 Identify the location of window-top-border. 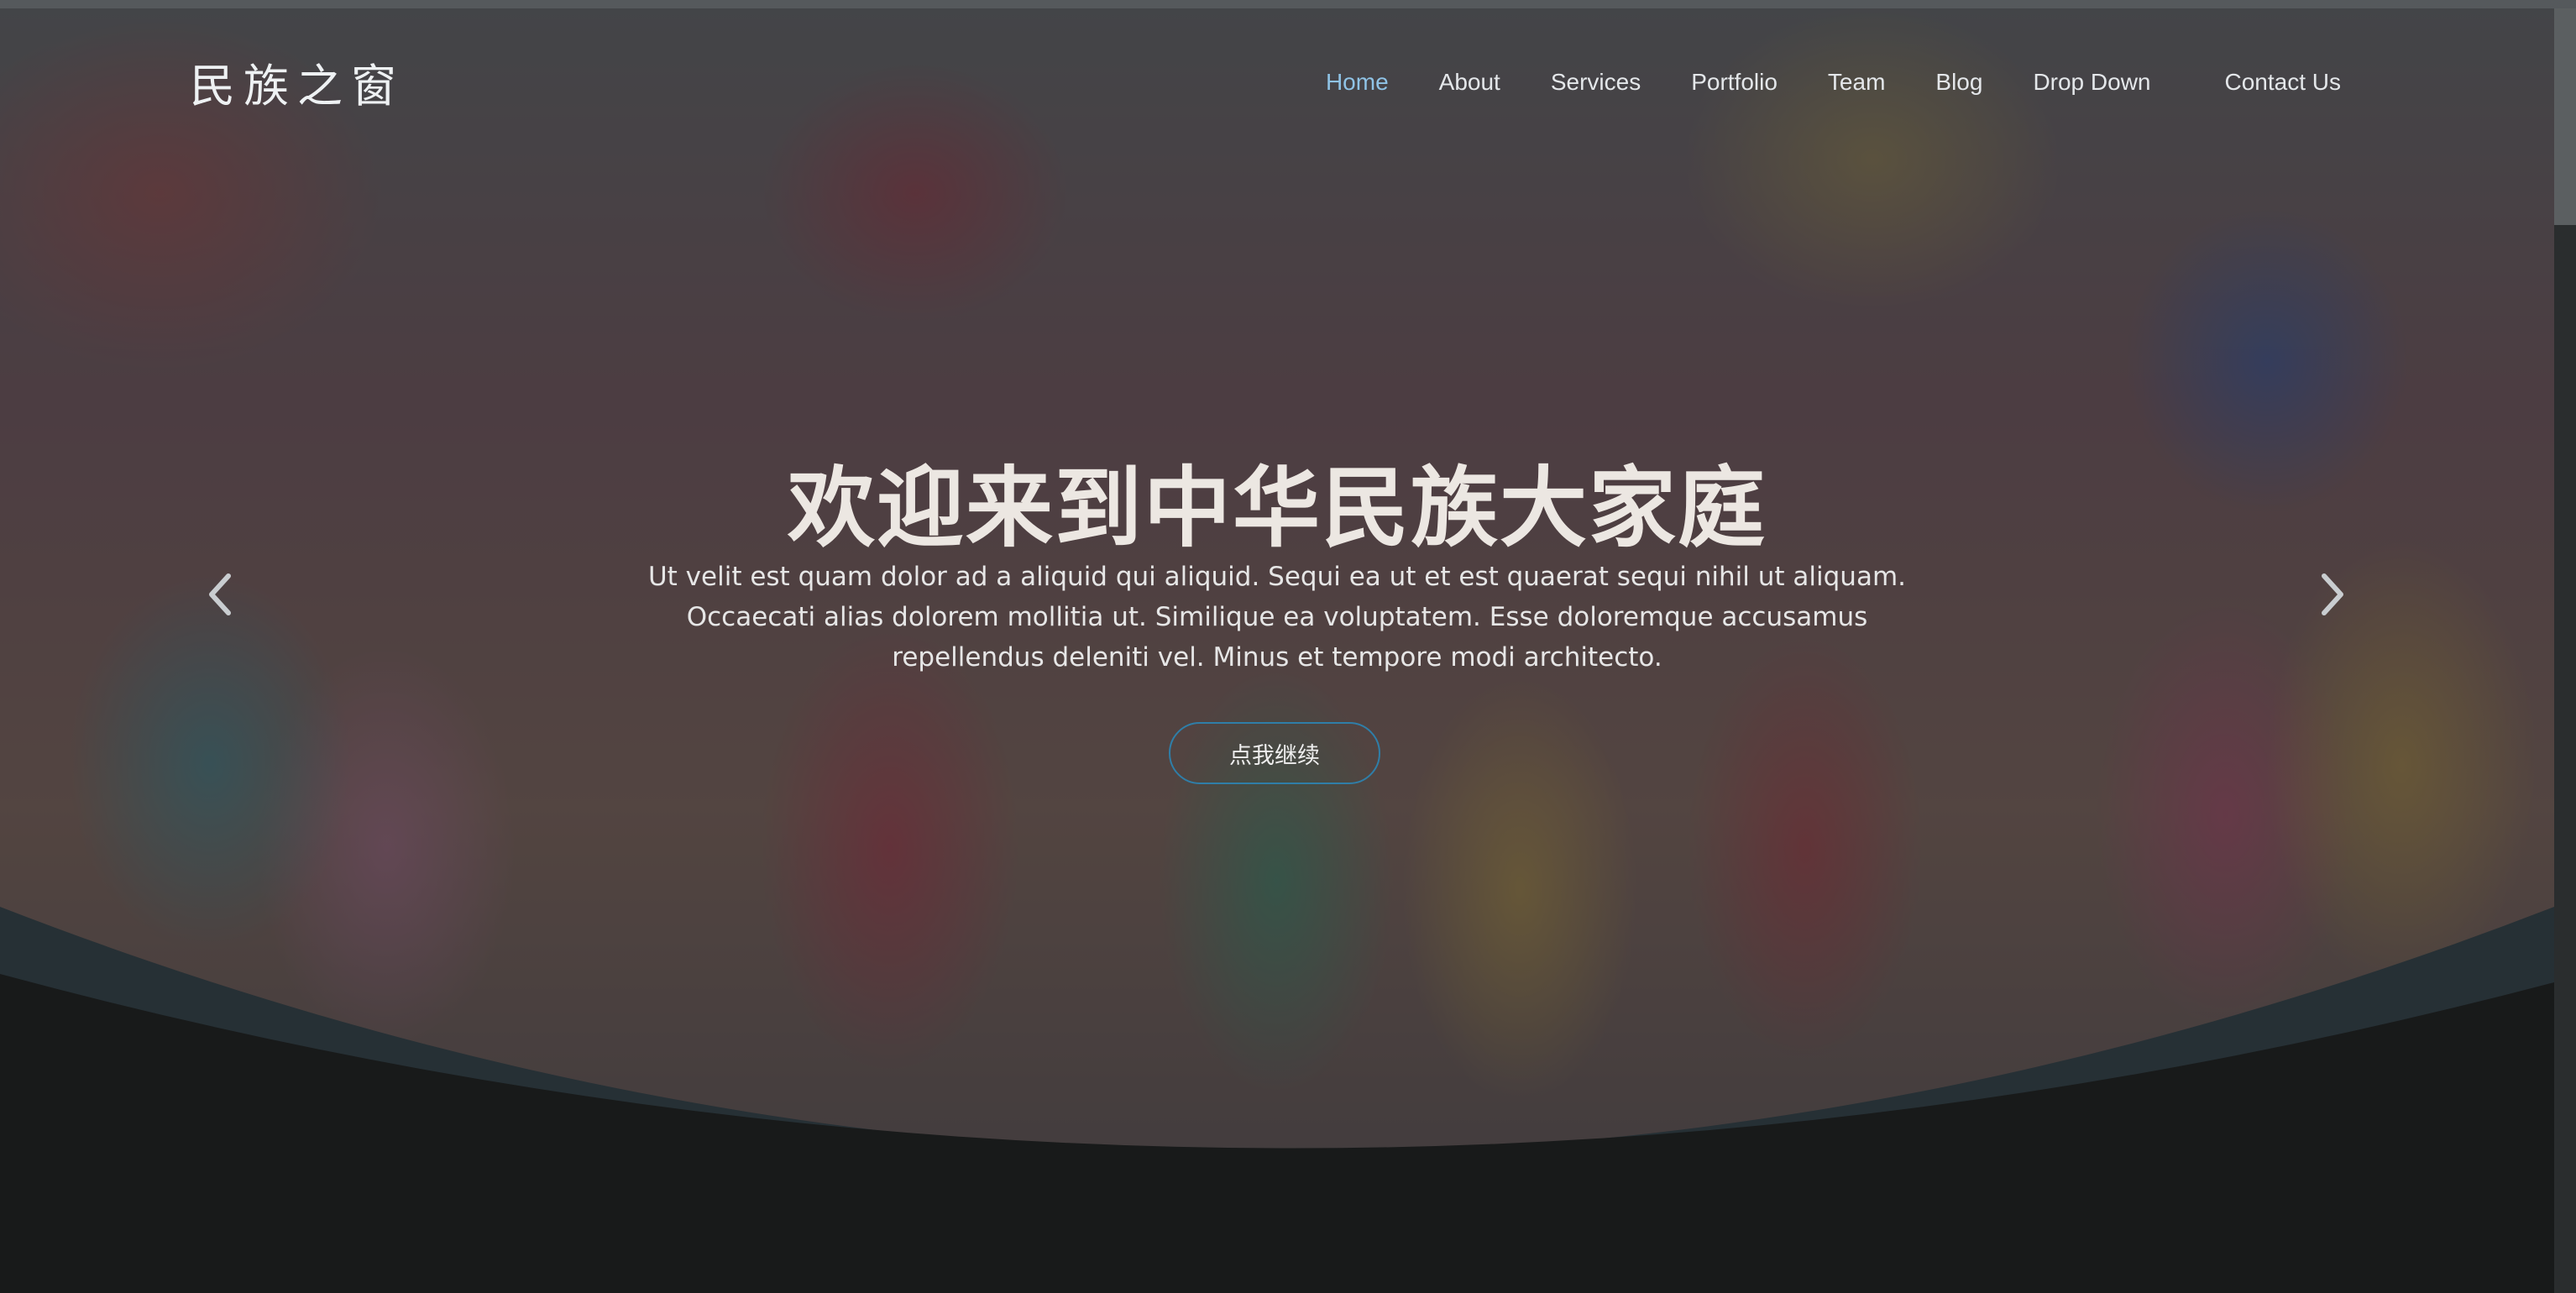
(1288, 4).